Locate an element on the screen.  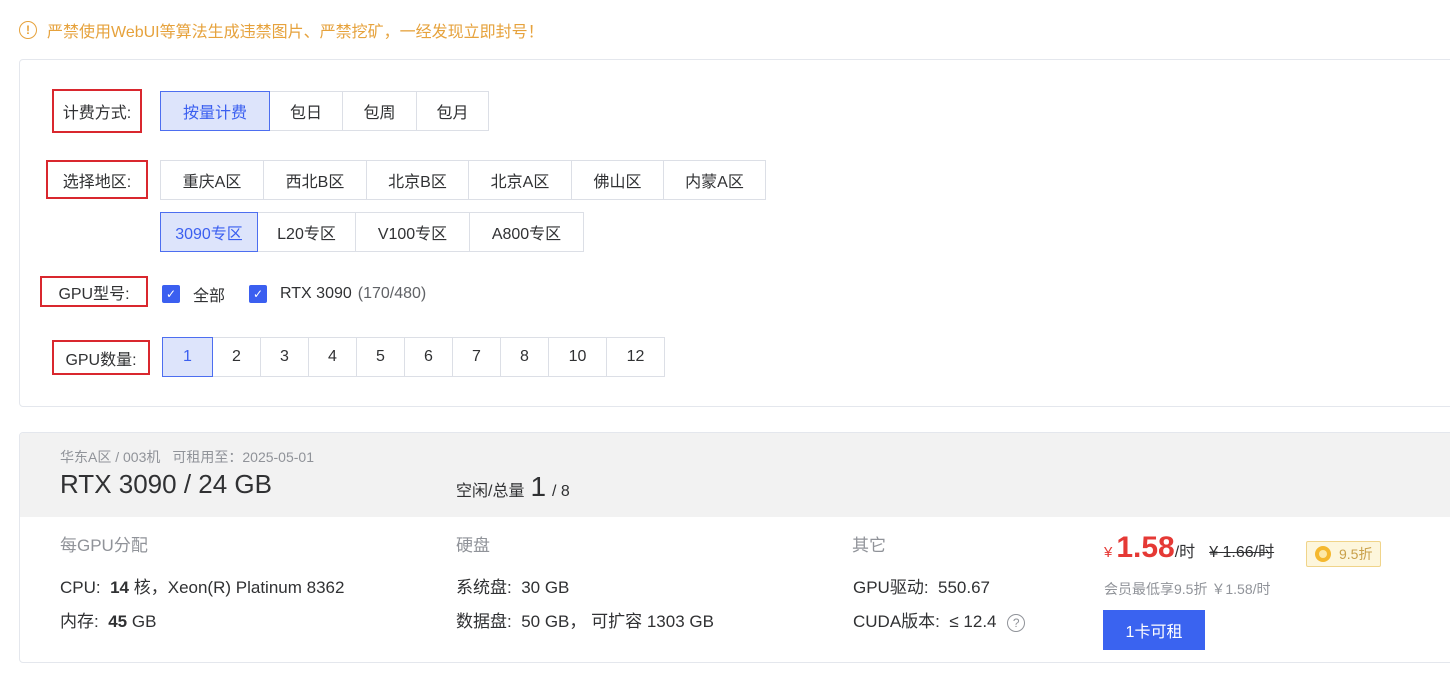
price: ¥ 1.58 /时 ¥ 1.66/时 is located at coordinates (1189, 548).